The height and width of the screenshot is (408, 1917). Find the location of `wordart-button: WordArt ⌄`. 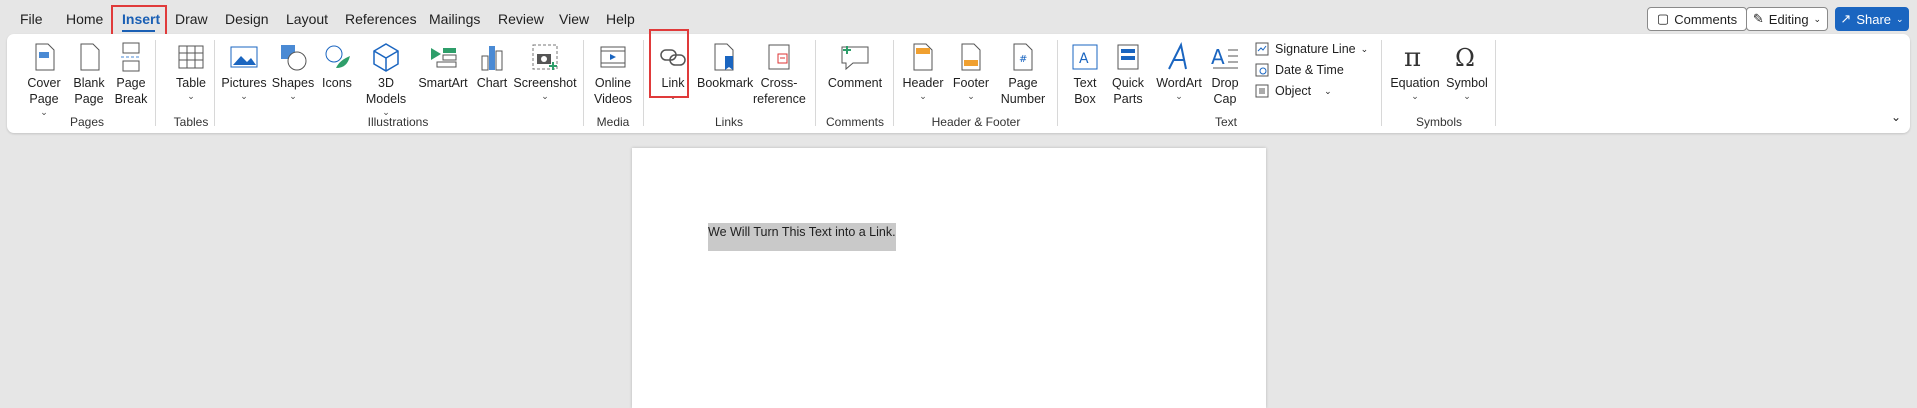

wordart-button: WordArt ⌄ is located at coordinates (1179, 71).